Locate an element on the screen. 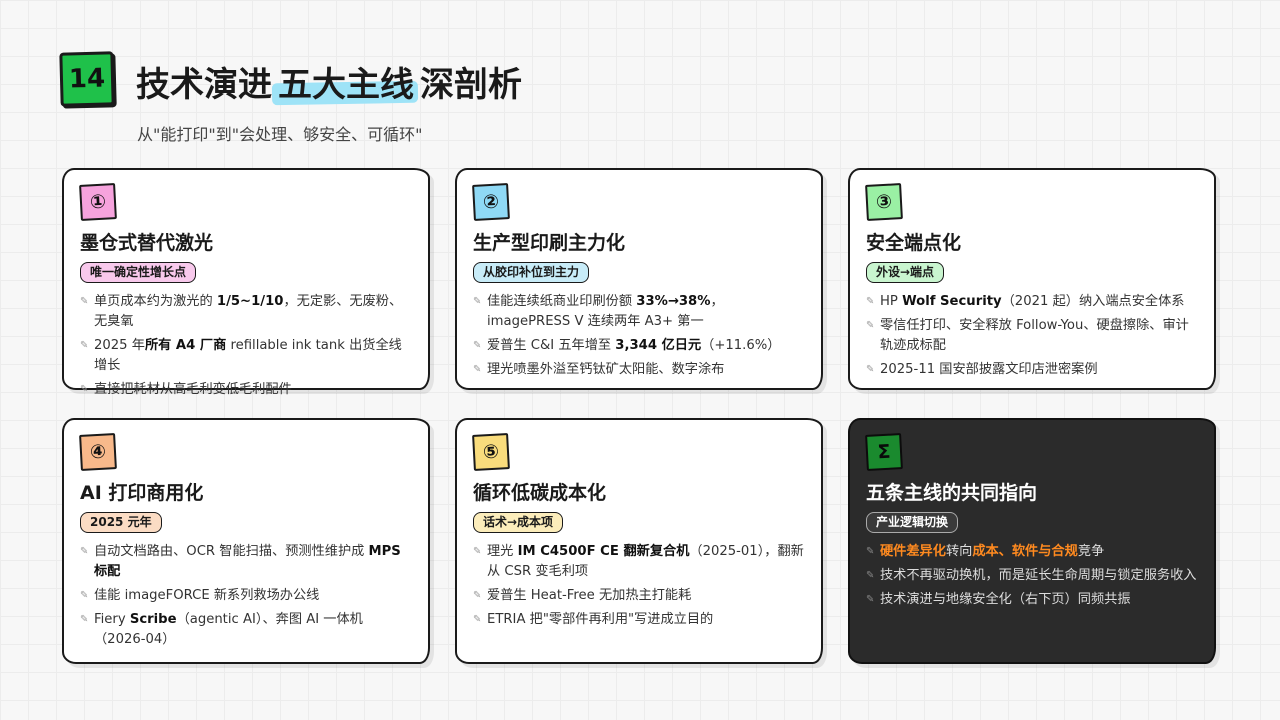 Image resolution: width=1280 pixels, height=720 pixels. bullet-item: 单页成本约为激光的 1/5~1/10，无定影、无废粉、无臭氧 is located at coordinates (246, 312).